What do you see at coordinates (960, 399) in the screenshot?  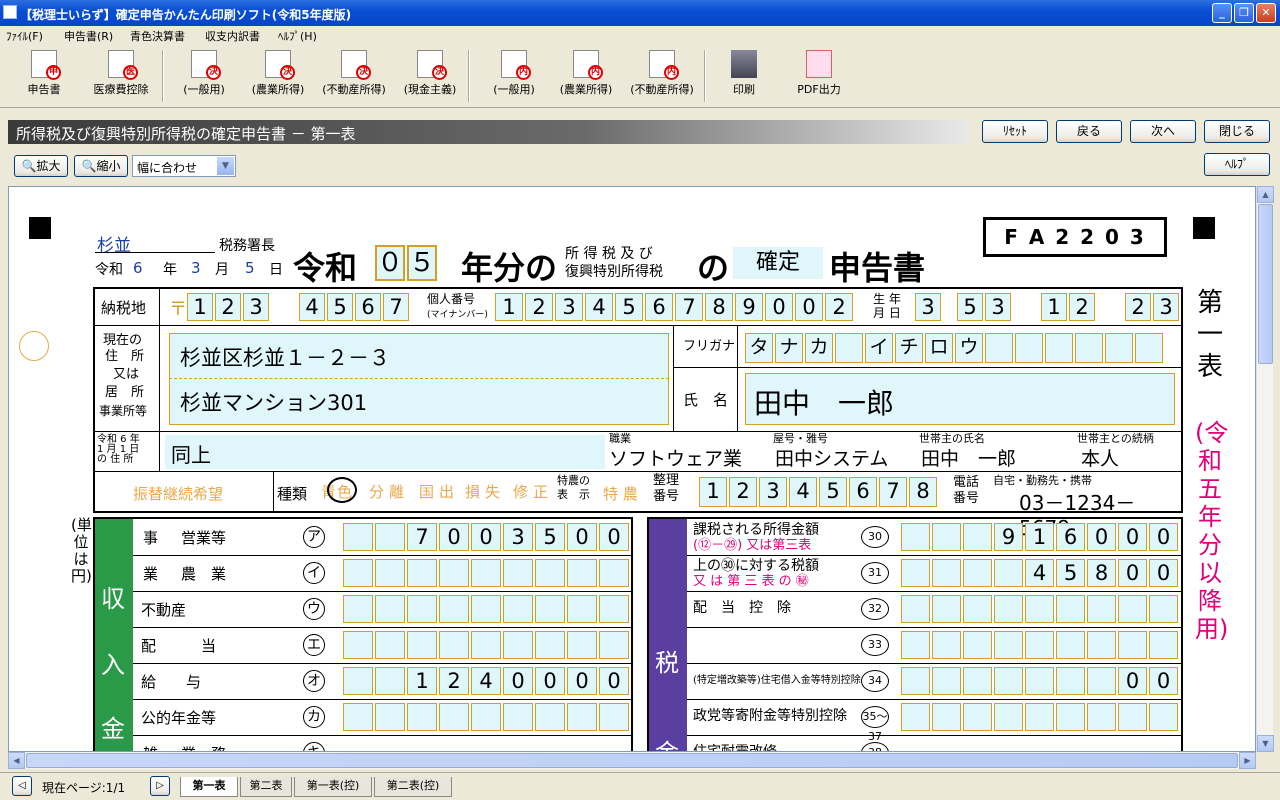 I see `name-field: 田中 一郎` at bounding box center [960, 399].